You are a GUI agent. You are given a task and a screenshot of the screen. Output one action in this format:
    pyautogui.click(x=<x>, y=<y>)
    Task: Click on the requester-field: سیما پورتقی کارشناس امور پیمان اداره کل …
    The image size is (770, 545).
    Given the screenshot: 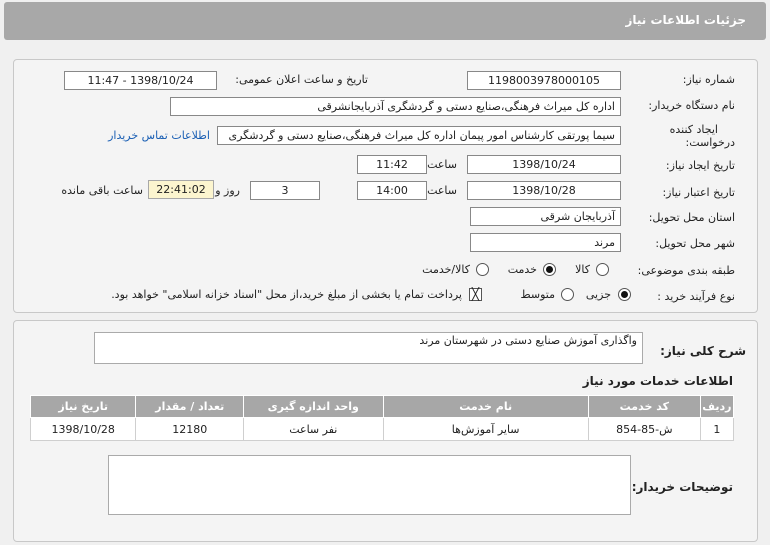 What is the action you would take?
    pyautogui.click(x=419, y=135)
    